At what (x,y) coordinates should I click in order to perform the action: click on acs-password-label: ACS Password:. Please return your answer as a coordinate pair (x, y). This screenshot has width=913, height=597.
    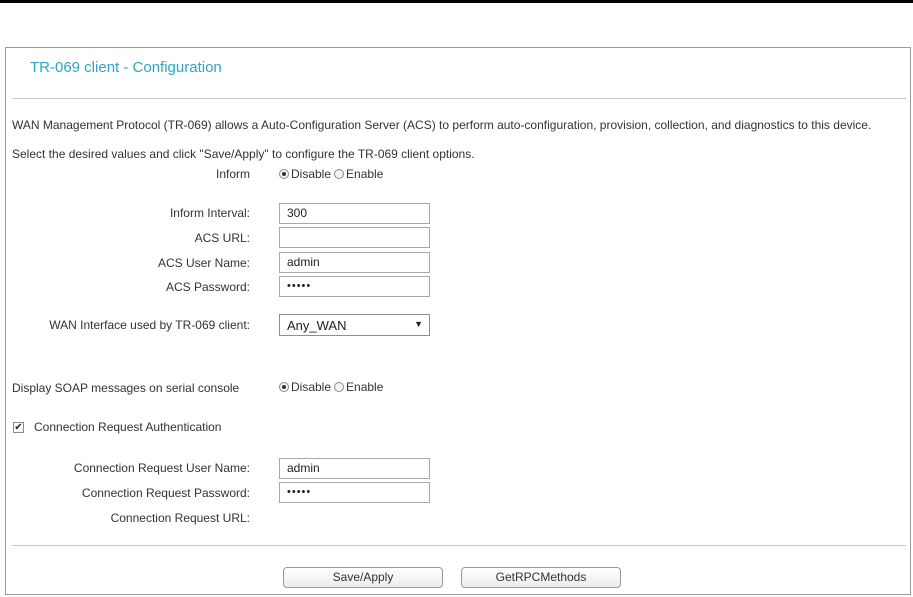
    Looking at the image, I should click on (207, 287).